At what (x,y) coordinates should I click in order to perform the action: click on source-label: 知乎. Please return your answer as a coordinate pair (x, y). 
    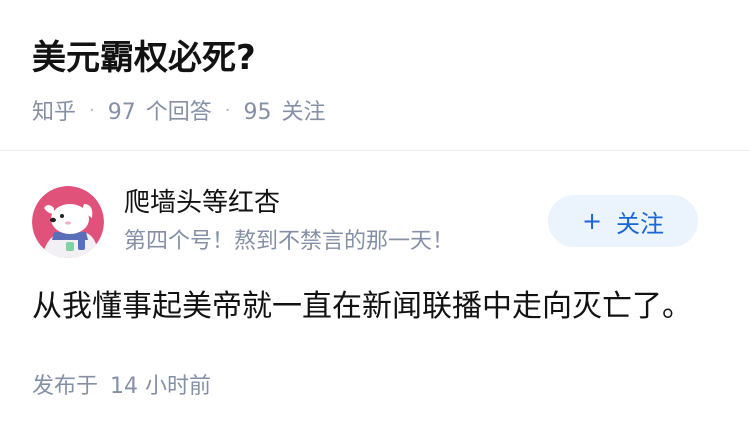
    Looking at the image, I should click on (54, 112).